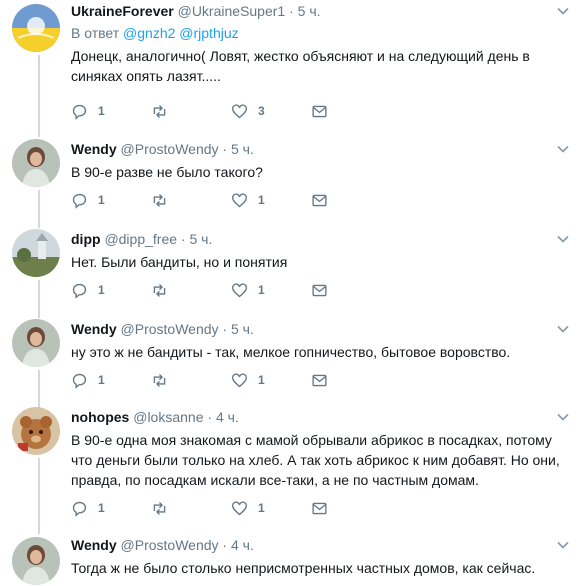 The height and width of the screenshot is (586, 580). What do you see at coordinates (271, 111) in the screenshot?
I see `like-button: 3` at bounding box center [271, 111].